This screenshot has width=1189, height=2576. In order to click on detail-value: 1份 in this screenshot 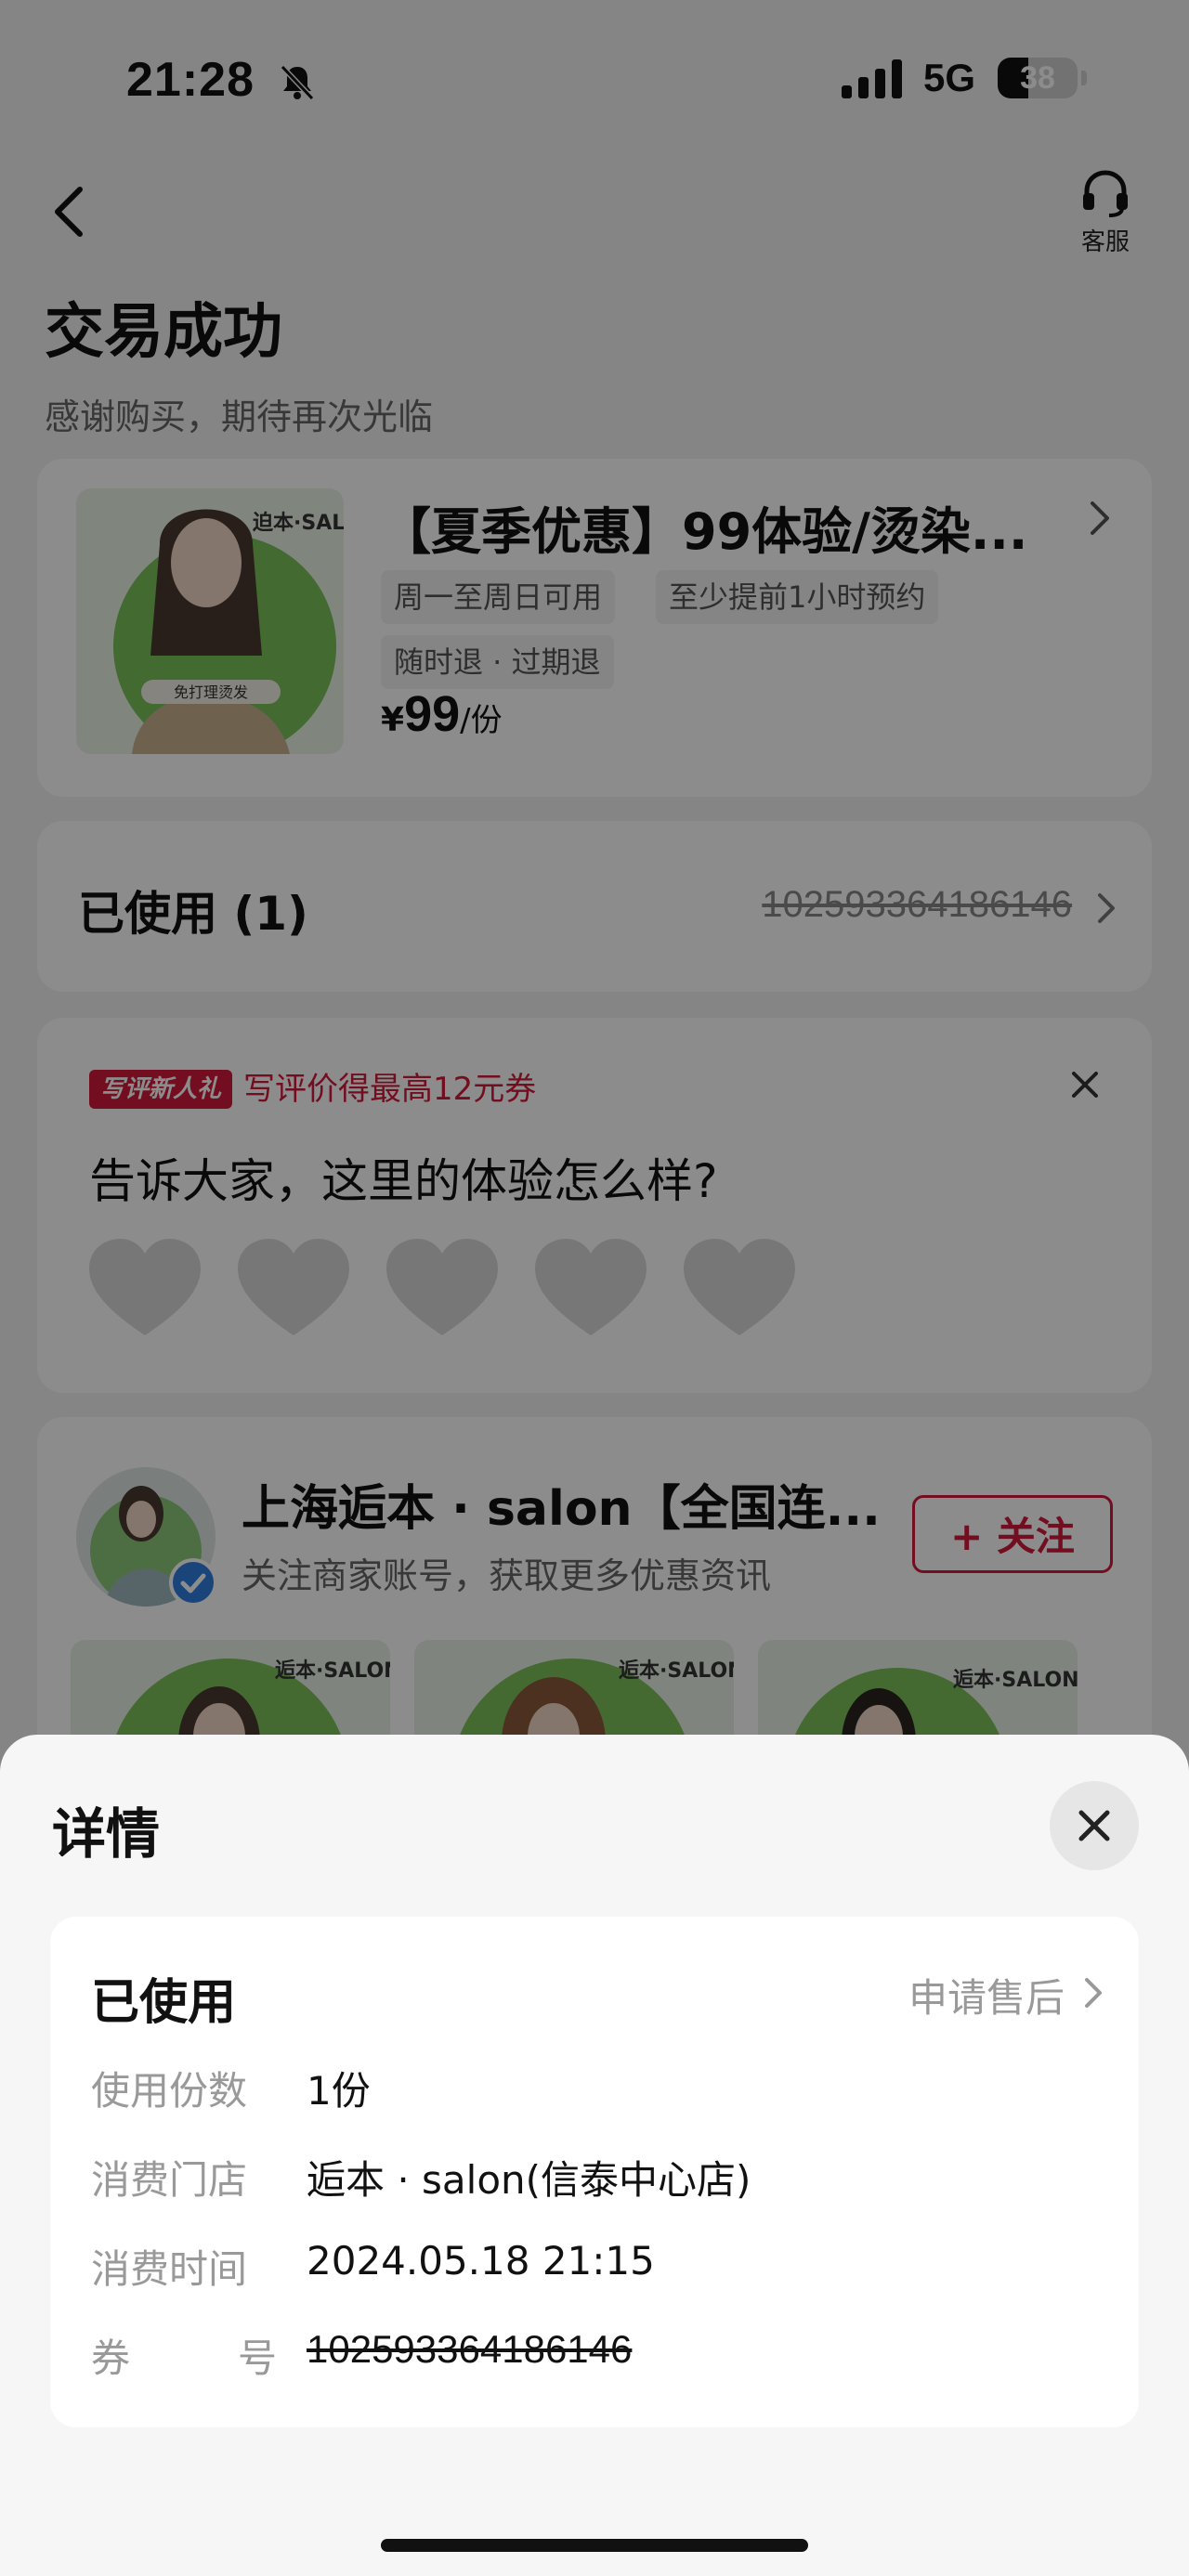, I will do `click(339, 2091)`.